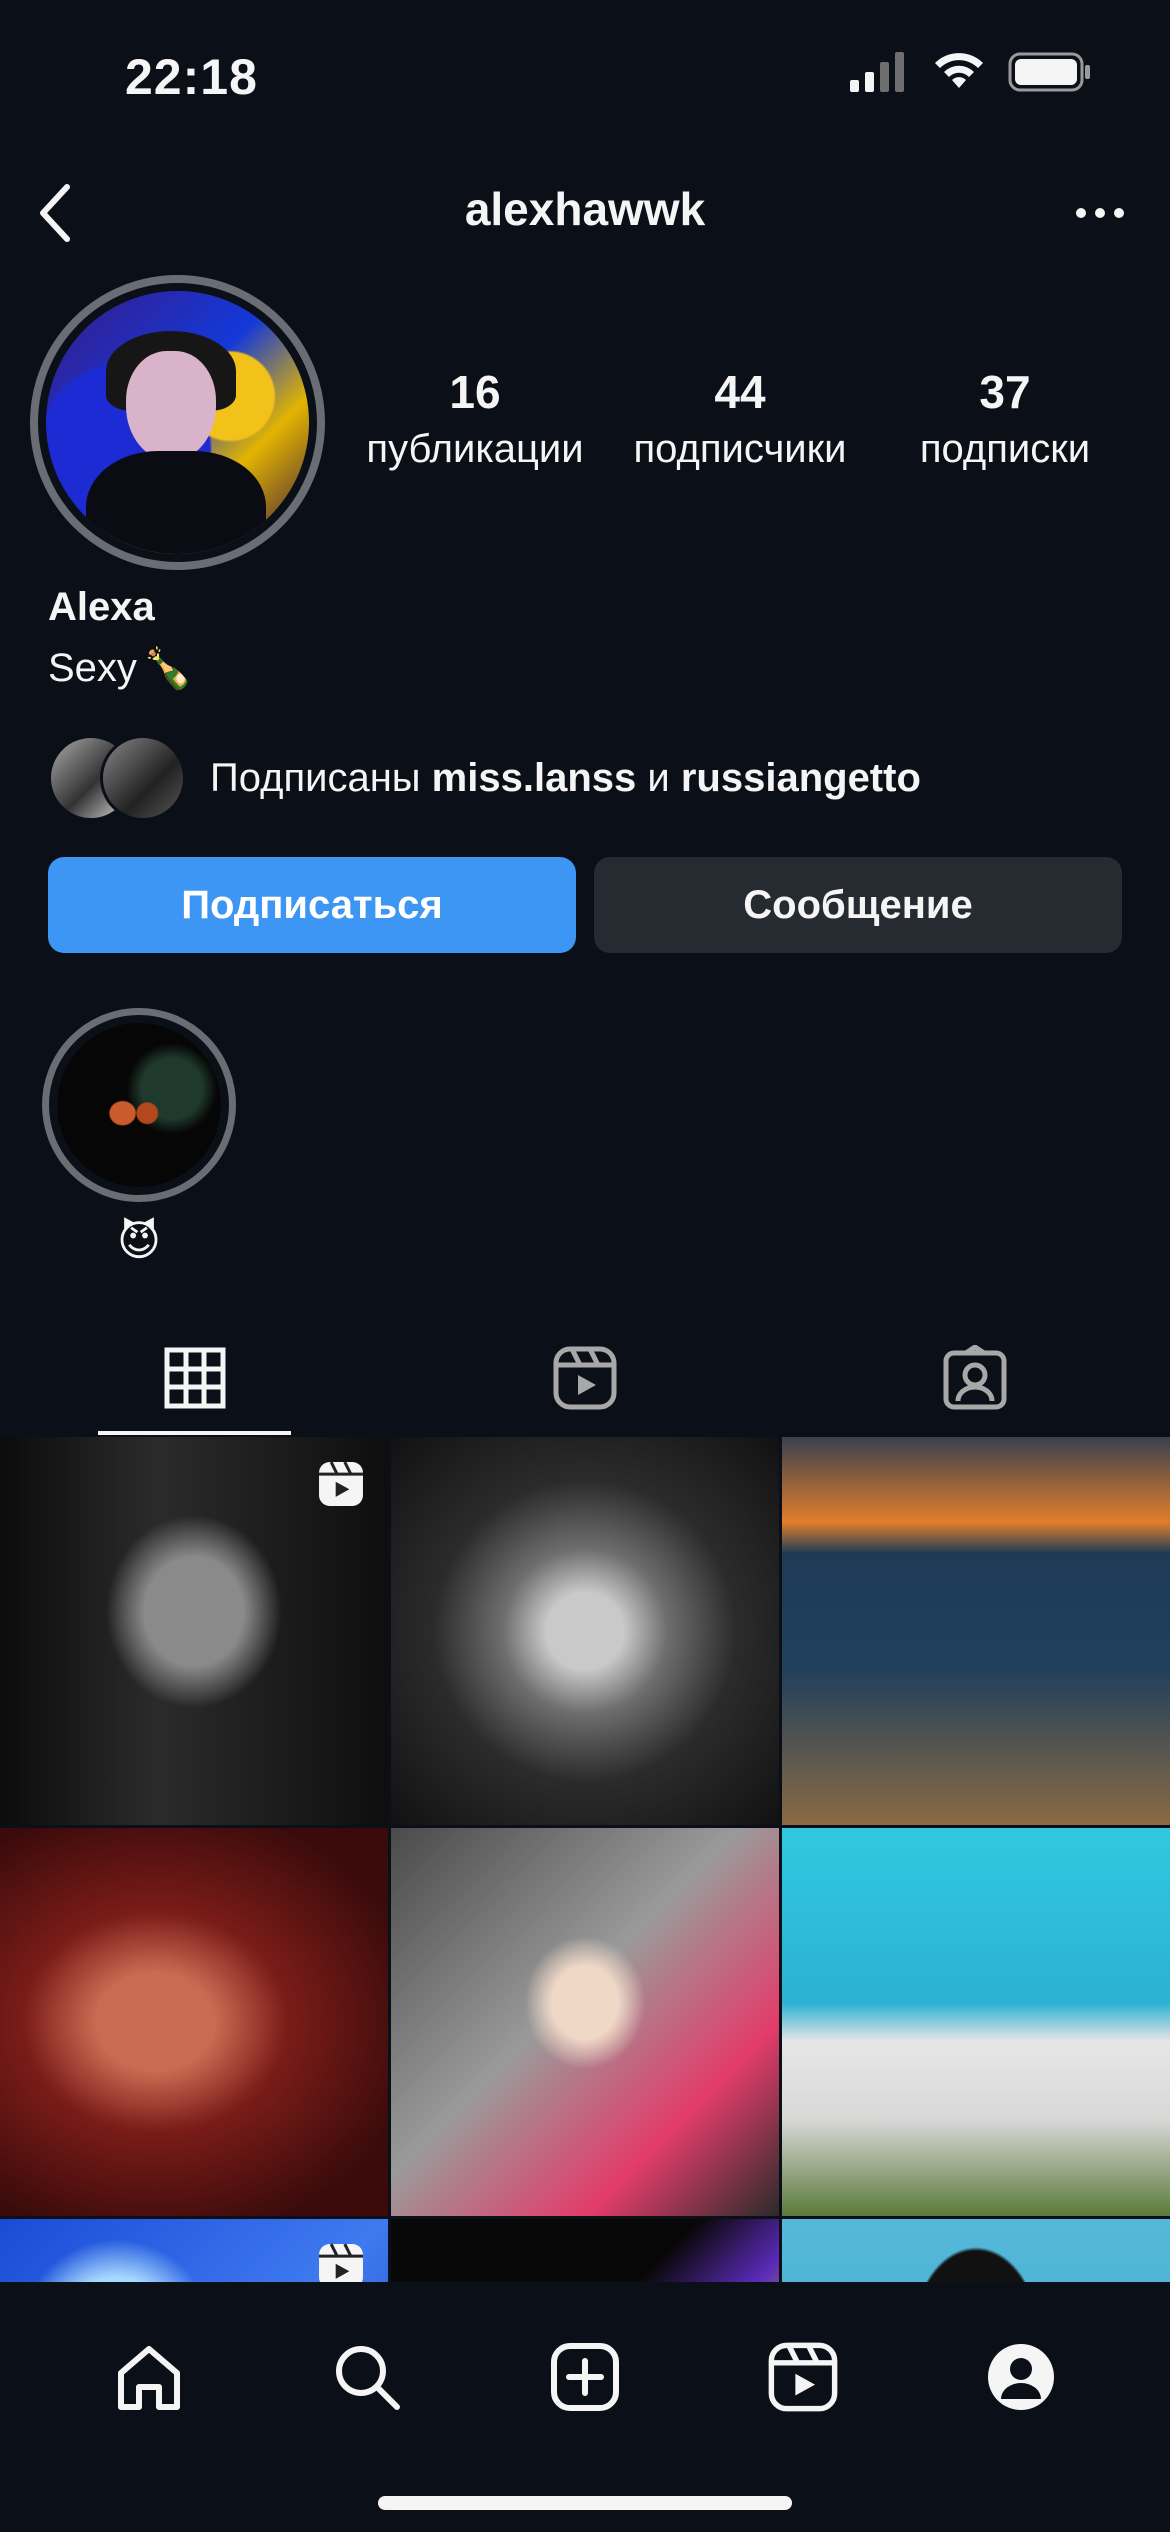  What do you see at coordinates (312, 905) in the screenshot?
I see `follow-button: Подписаться` at bounding box center [312, 905].